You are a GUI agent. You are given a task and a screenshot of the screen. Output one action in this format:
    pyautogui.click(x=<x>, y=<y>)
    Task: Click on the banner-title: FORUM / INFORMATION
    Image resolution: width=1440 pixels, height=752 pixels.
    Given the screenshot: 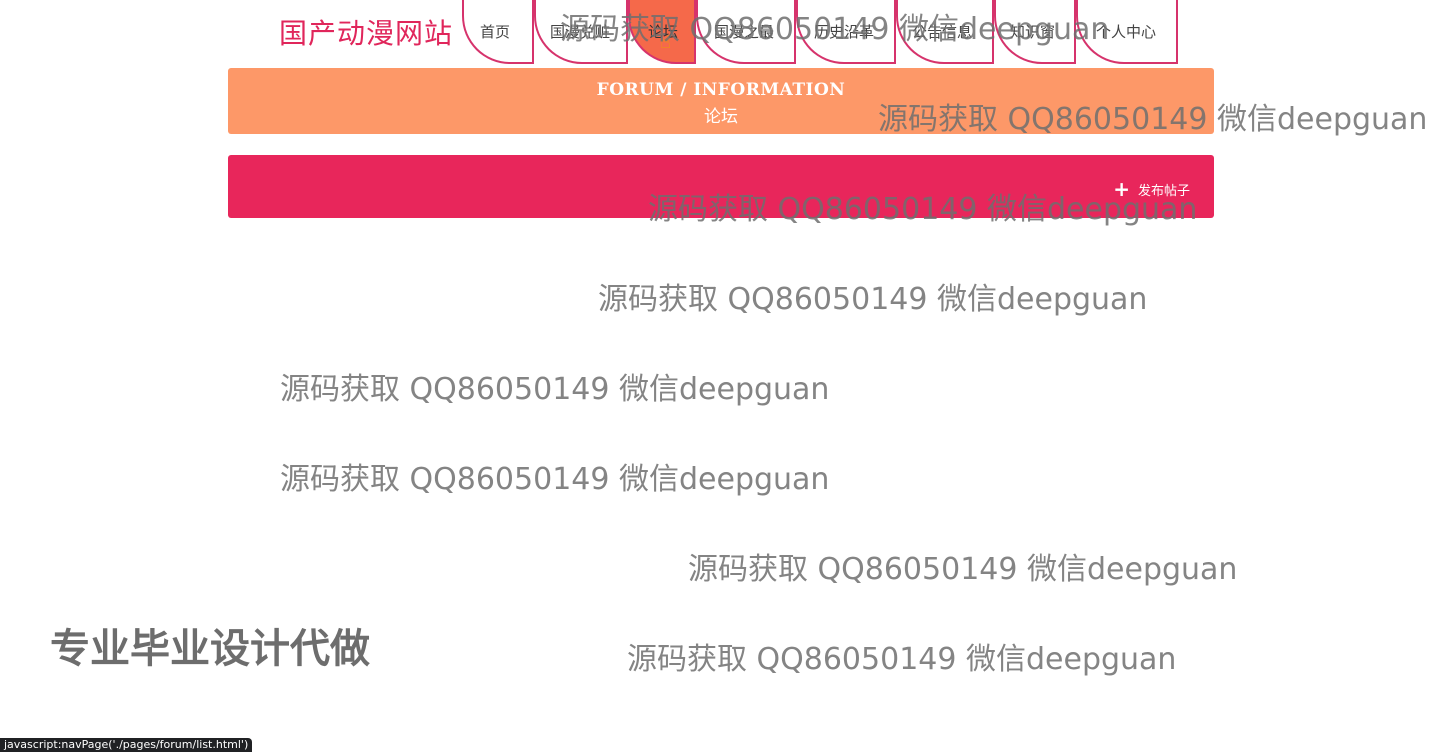 What is the action you would take?
    pyautogui.click(x=721, y=90)
    